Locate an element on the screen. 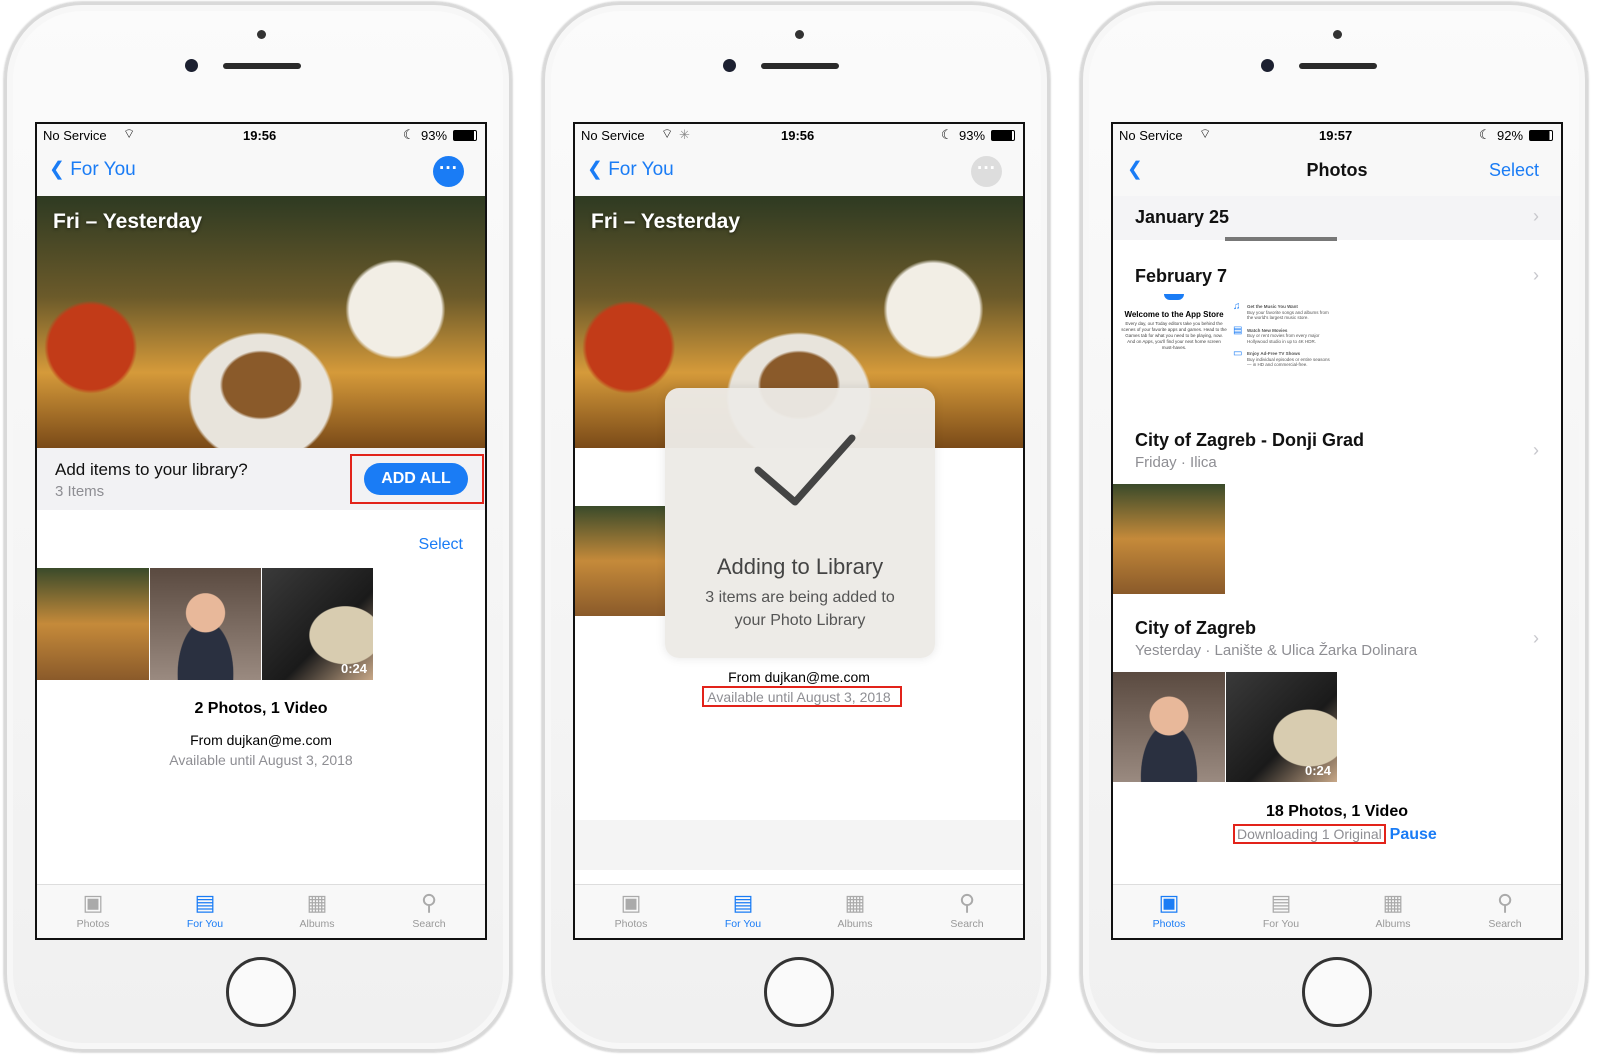 This screenshot has width=1600, height=1056. activity-spinner-icon: ✳ is located at coordinates (684, 134).